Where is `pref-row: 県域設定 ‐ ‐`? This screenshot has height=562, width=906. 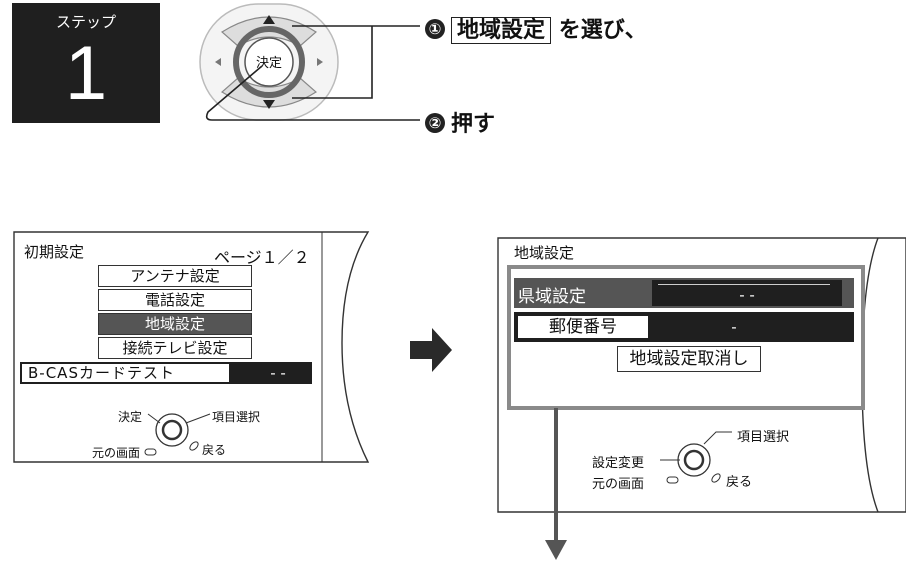 pref-row: 県域設定 ‐ ‐ is located at coordinates (684, 293).